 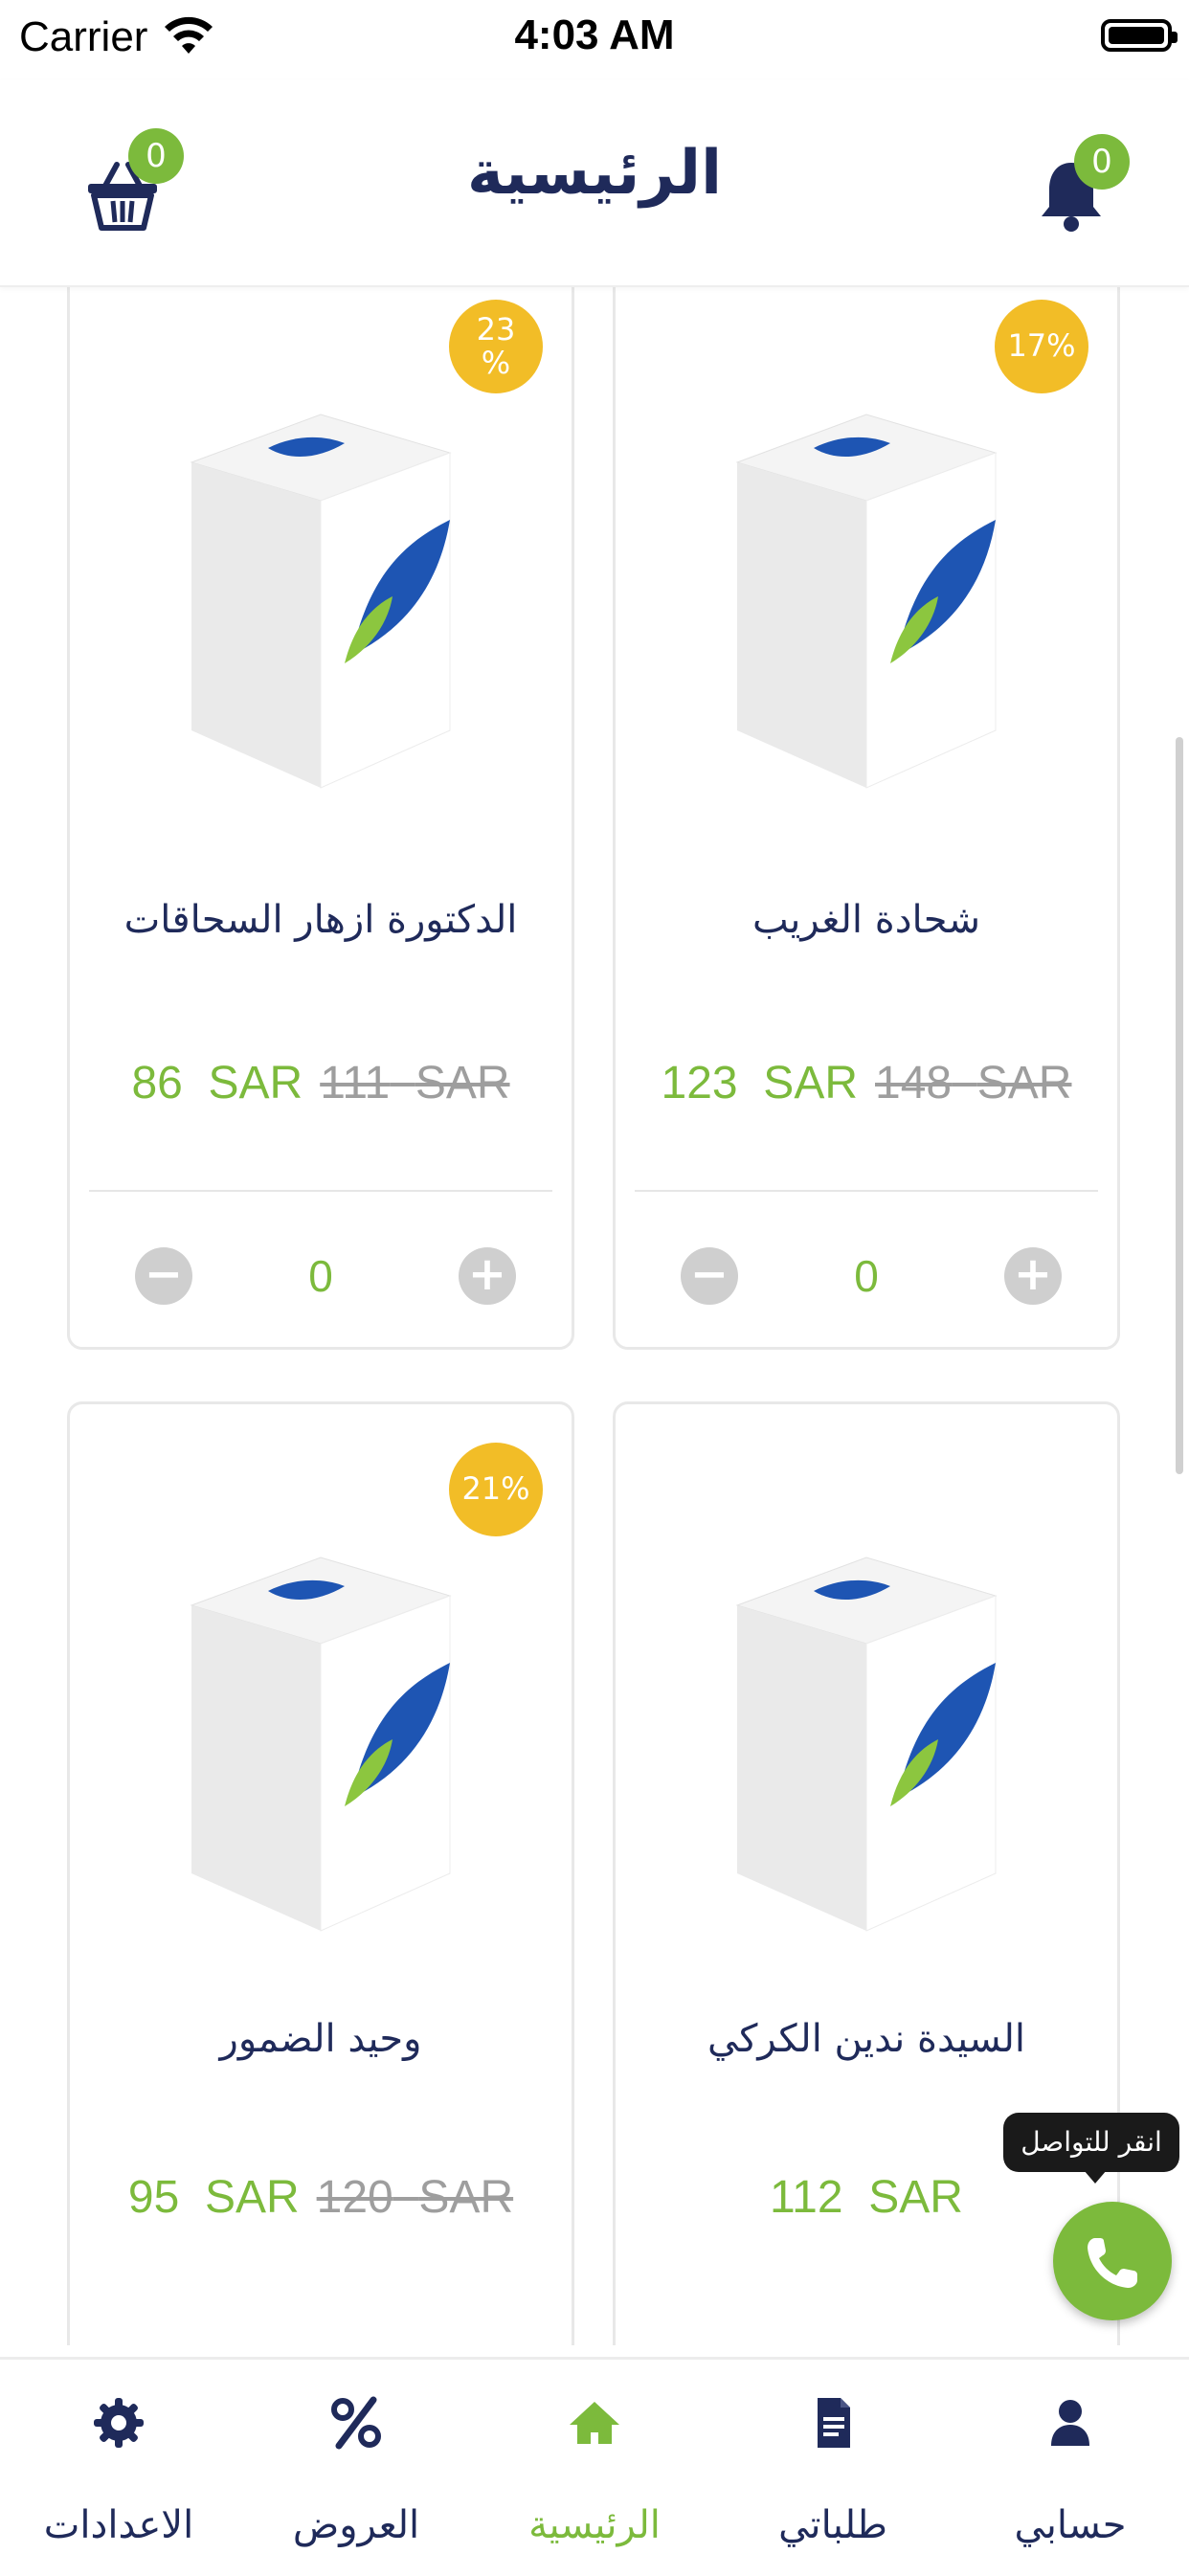 I want to click on nav-item-account: حسابي, so click(x=1070, y=2468).